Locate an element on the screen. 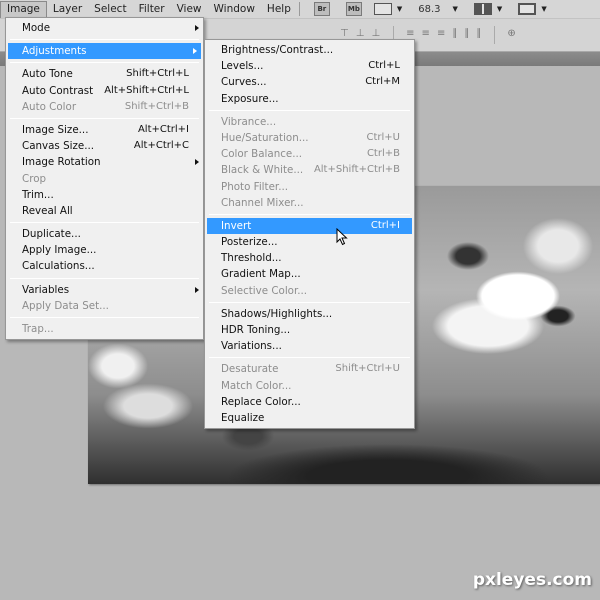  menu-item-equalize: Equalize is located at coordinates (309, 418).